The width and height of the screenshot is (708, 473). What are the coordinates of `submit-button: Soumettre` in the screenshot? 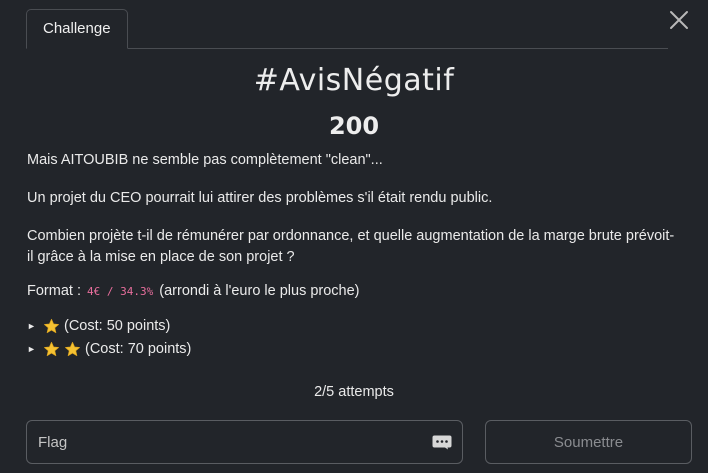 It's located at (588, 442).